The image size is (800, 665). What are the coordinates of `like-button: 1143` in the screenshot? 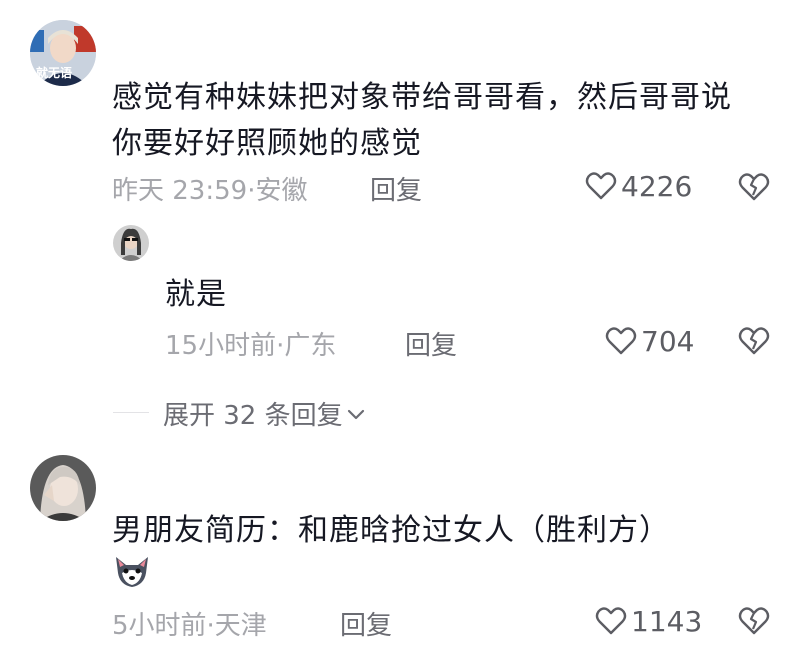 It's located at (648, 621).